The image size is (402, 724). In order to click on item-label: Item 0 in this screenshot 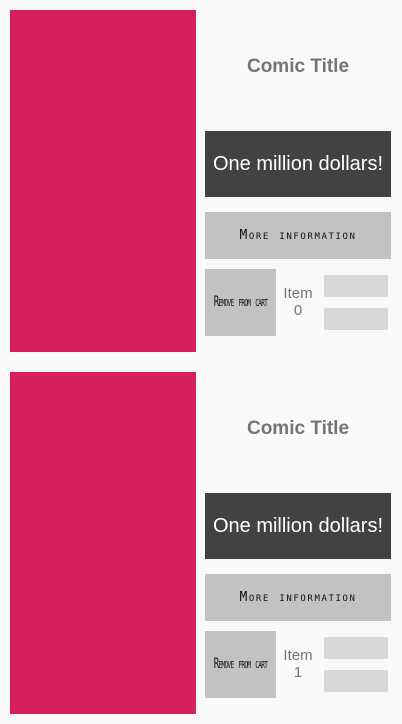, I will do `click(298, 302)`.